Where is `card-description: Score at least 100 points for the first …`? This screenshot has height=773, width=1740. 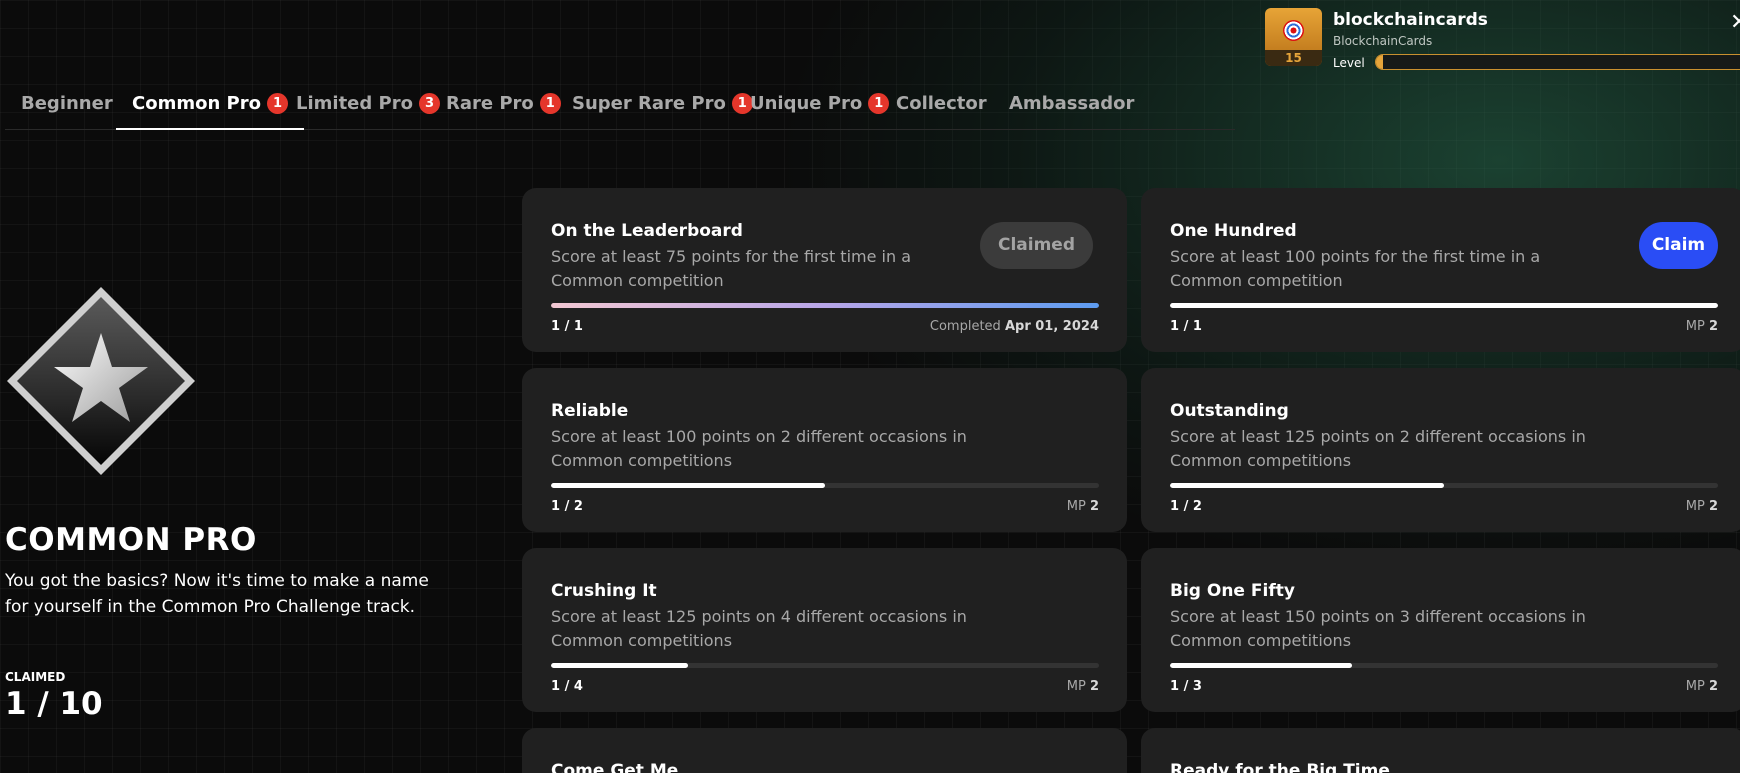
card-description: Score at least 100 points for the first … is located at coordinates (1355, 268).